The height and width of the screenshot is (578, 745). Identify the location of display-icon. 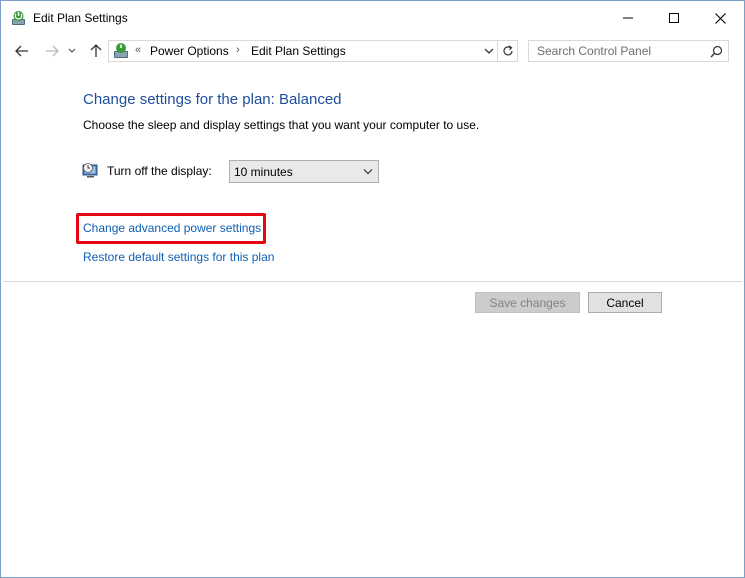
(90, 170).